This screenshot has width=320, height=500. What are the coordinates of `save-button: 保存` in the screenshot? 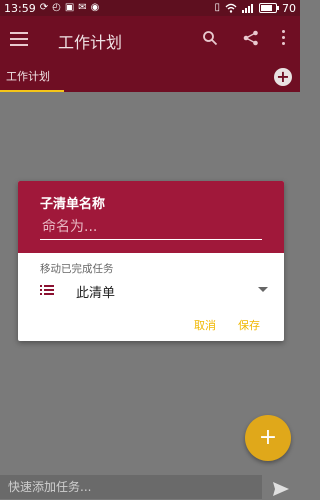 It's located at (249, 325).